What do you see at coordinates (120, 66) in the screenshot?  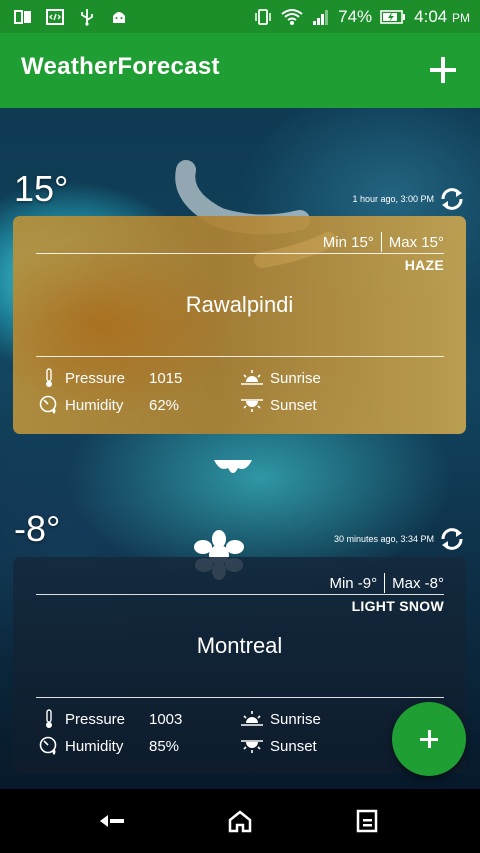 I see `app-title: WeatherForecast` at bounding box center [120, 66].